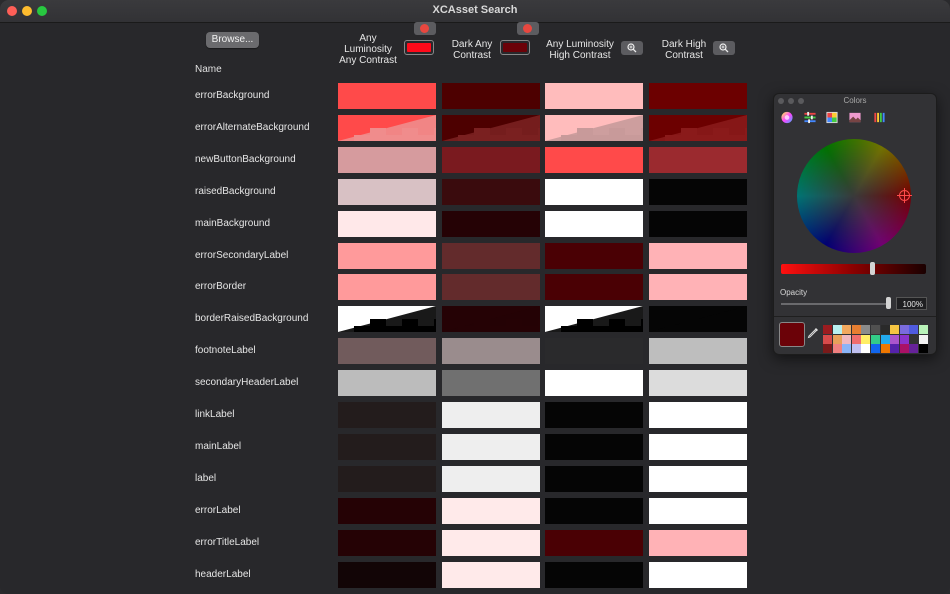  What do you see at coordinates (787, 117) in the screenshot?
I see `color-wheel-icon` at bounding box center [787, 117].